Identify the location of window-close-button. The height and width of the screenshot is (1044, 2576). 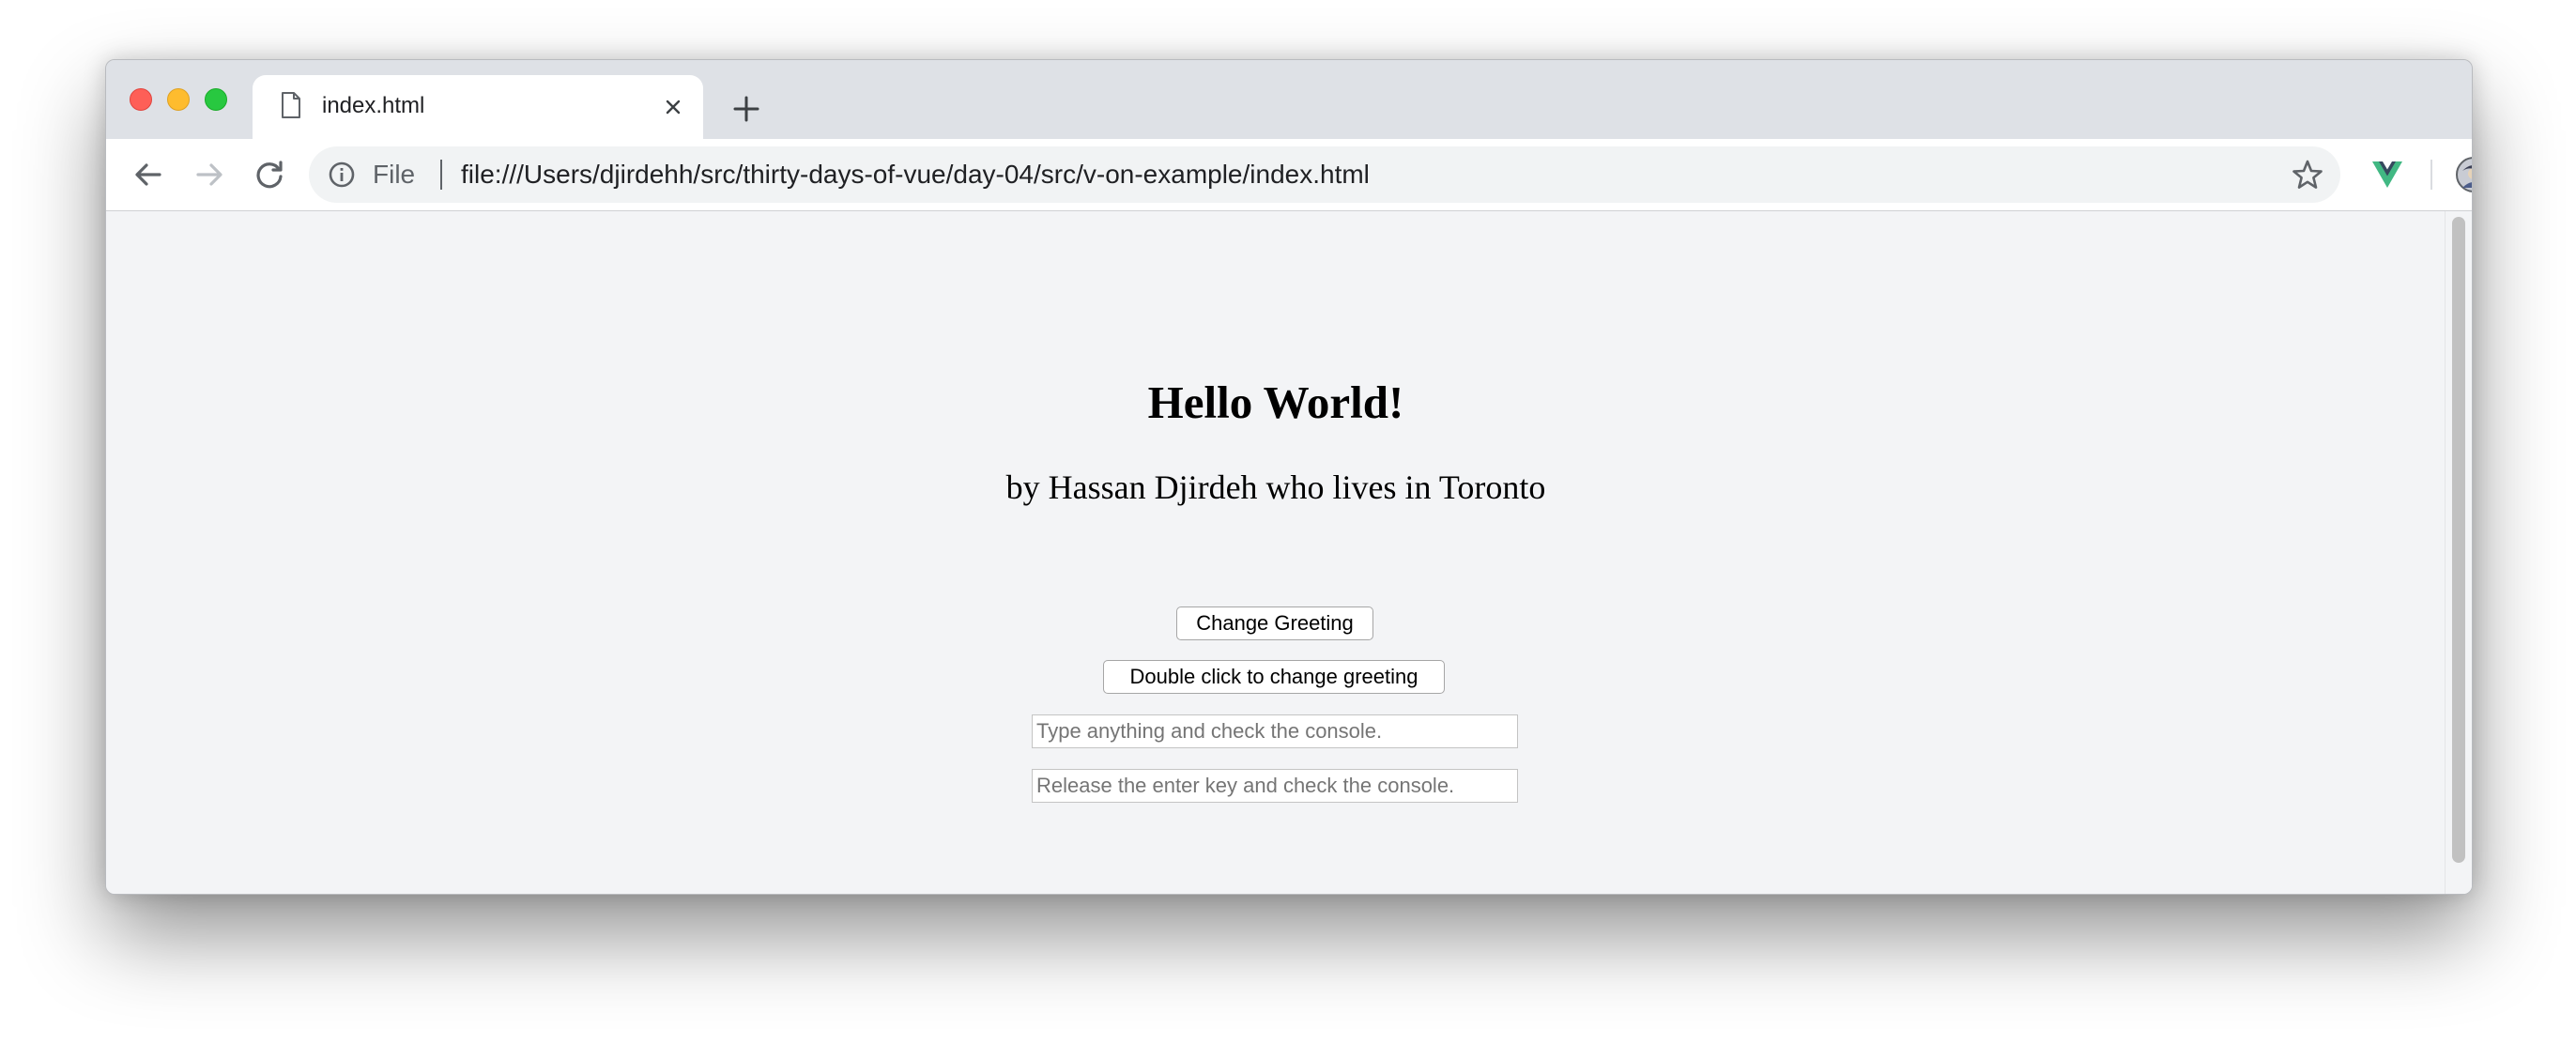
(141, 100).